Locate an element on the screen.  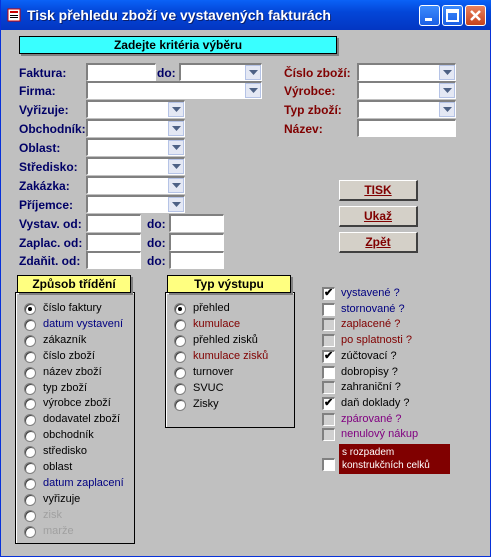
sort-option: název zboží is located at coordinates (78, 373).